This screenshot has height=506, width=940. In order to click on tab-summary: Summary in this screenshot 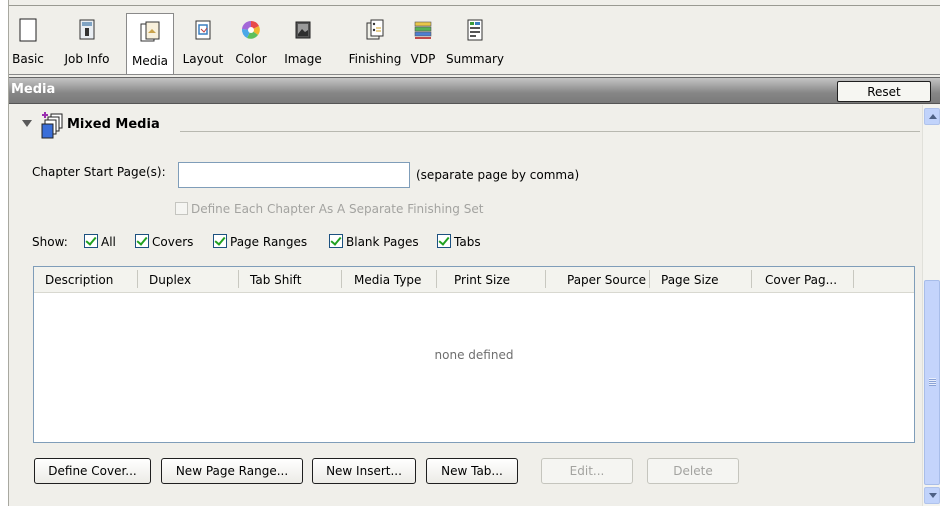, I will do `click(475, 42)`.